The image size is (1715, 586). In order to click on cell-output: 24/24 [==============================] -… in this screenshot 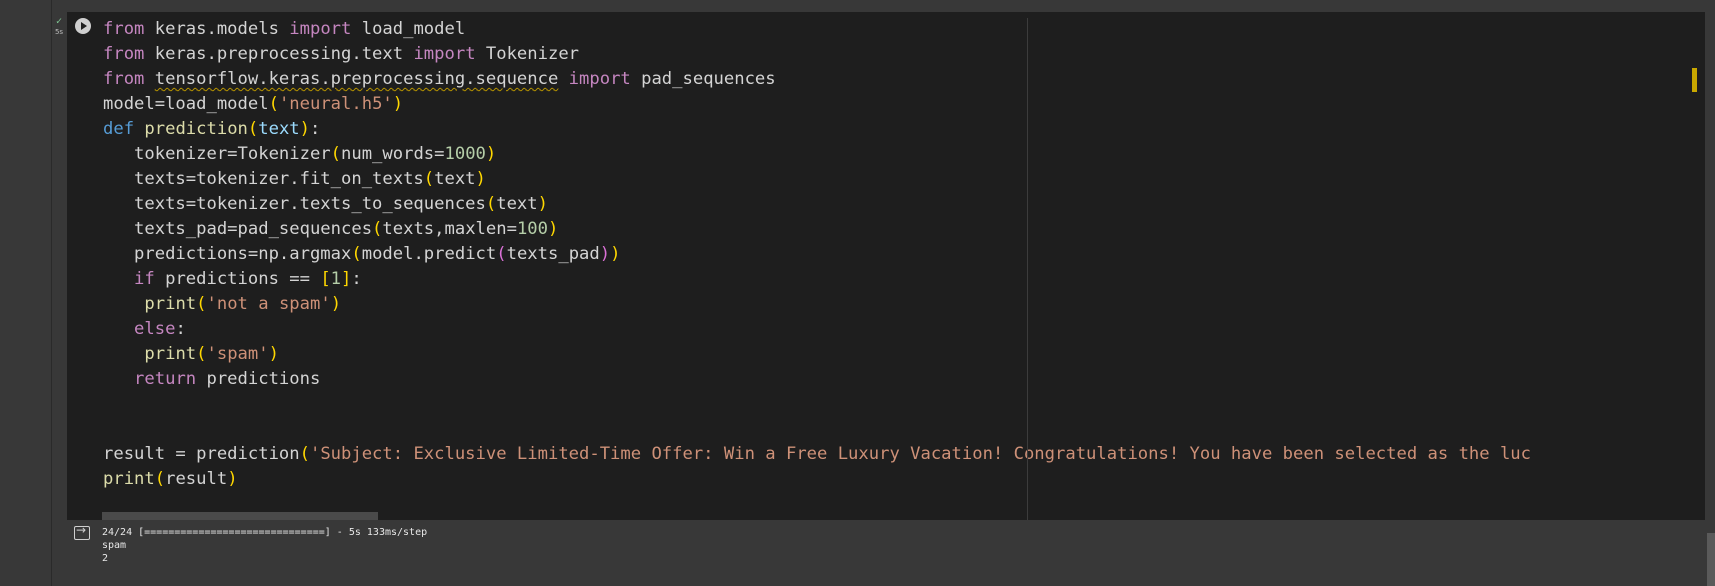, I will do `click(886, 553)`.